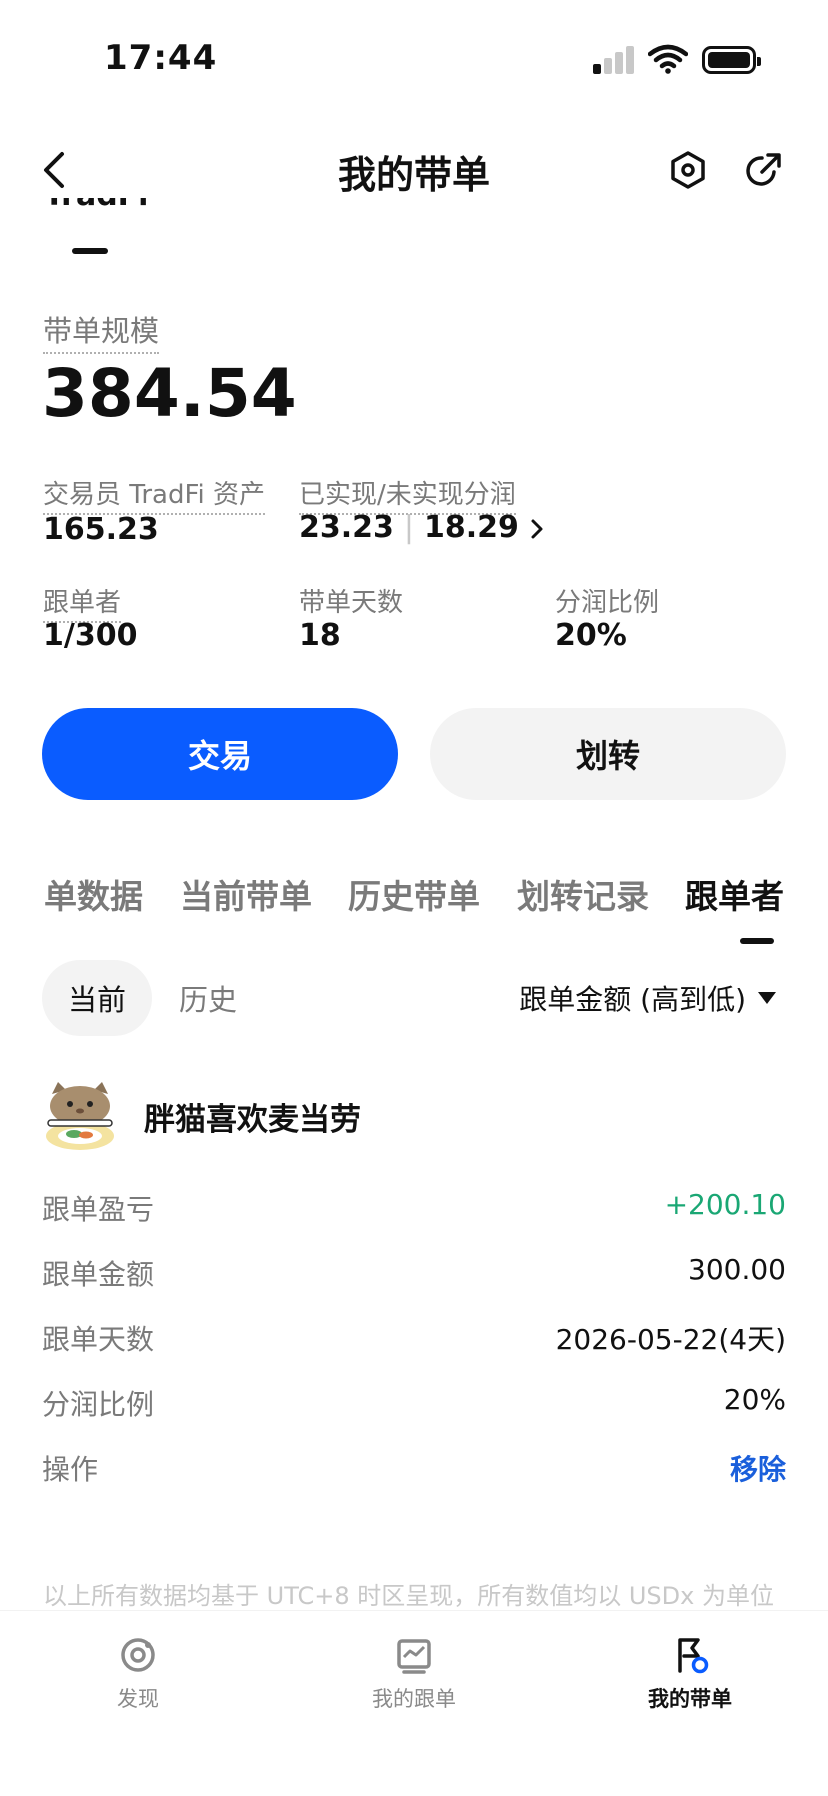  What do you see at coordinates (80, 1116) in the screenshot?
I see `avatar` at bounding box center [80, 1116].